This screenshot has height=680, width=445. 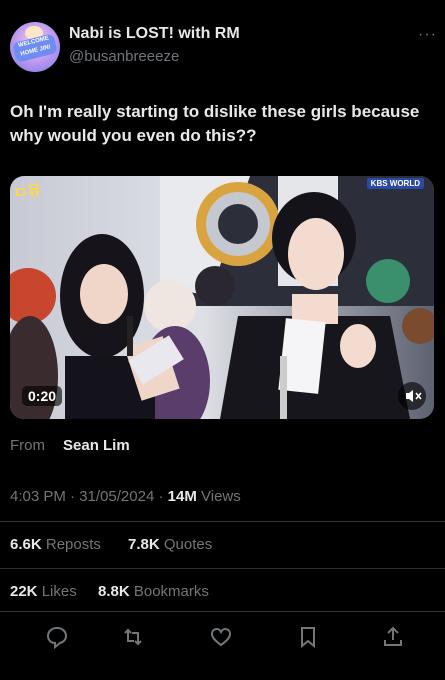 What do you see at coordinates (133, 637) in the screenshot?
I see `repost-icon` at bounding box center [133, 637].